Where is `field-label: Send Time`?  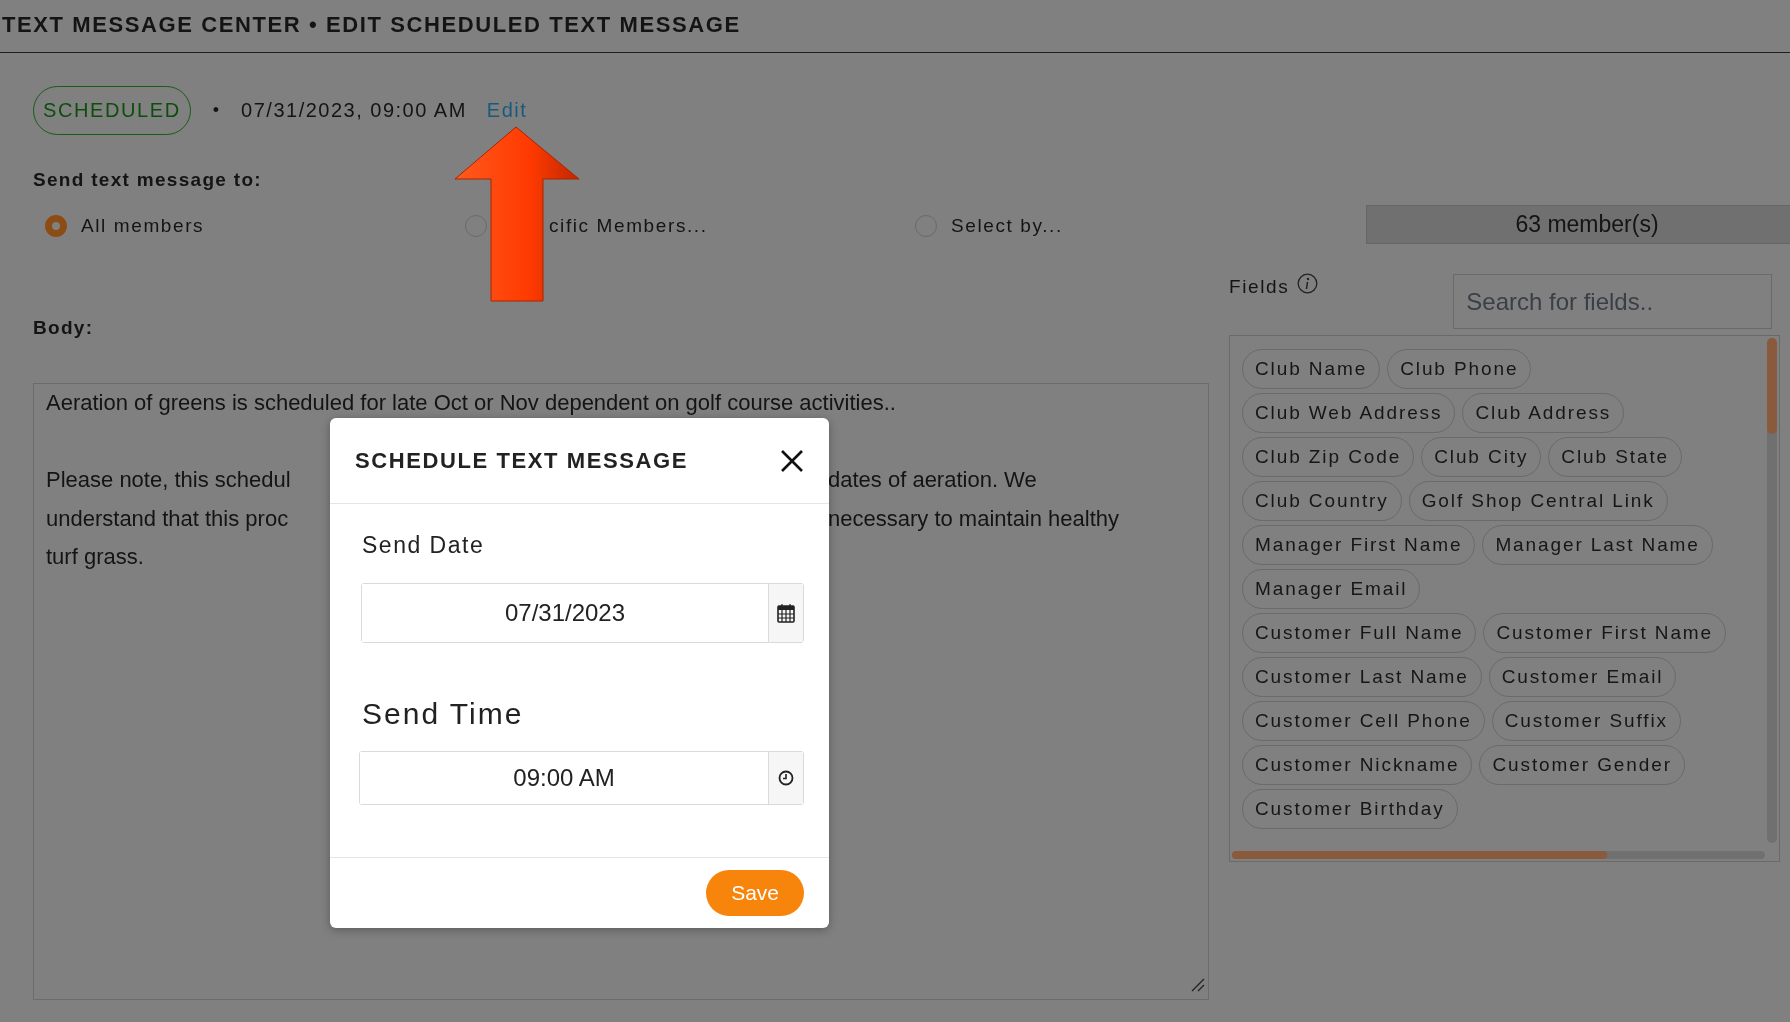
field-label: Send Time is located at coordinates (443, 714).